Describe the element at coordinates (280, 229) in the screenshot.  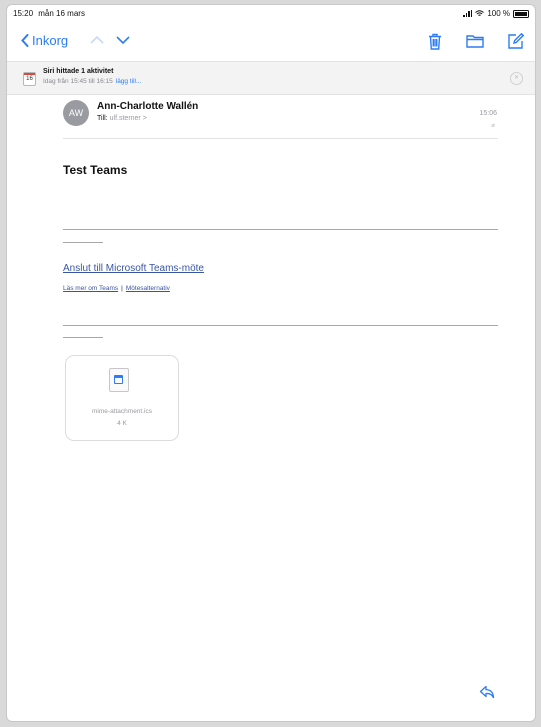
I see `teams-separator-top` at that location.